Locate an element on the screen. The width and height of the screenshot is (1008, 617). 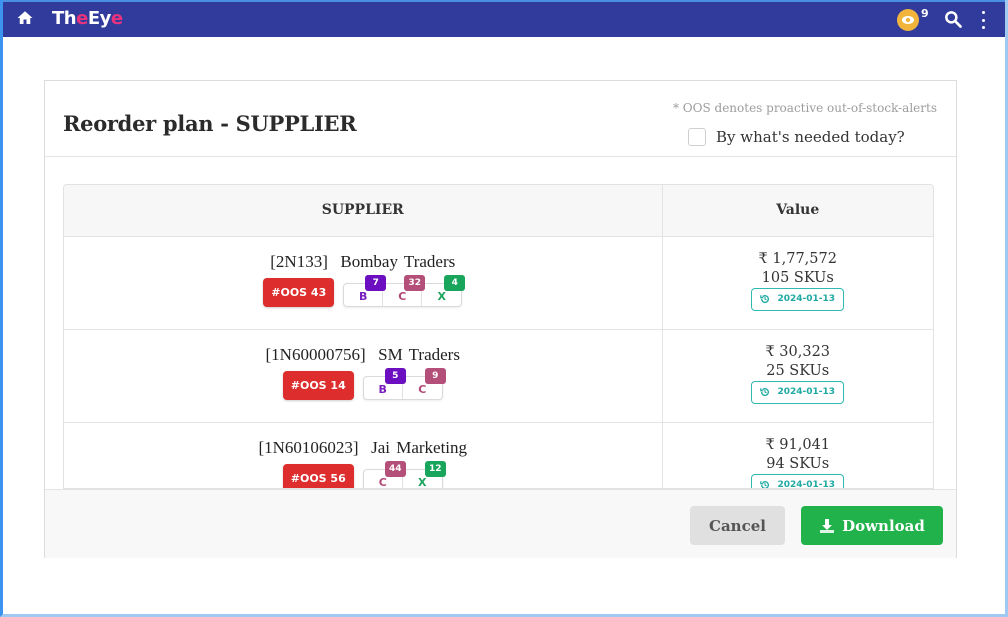
search-icon is located at coordinates (953, 19).